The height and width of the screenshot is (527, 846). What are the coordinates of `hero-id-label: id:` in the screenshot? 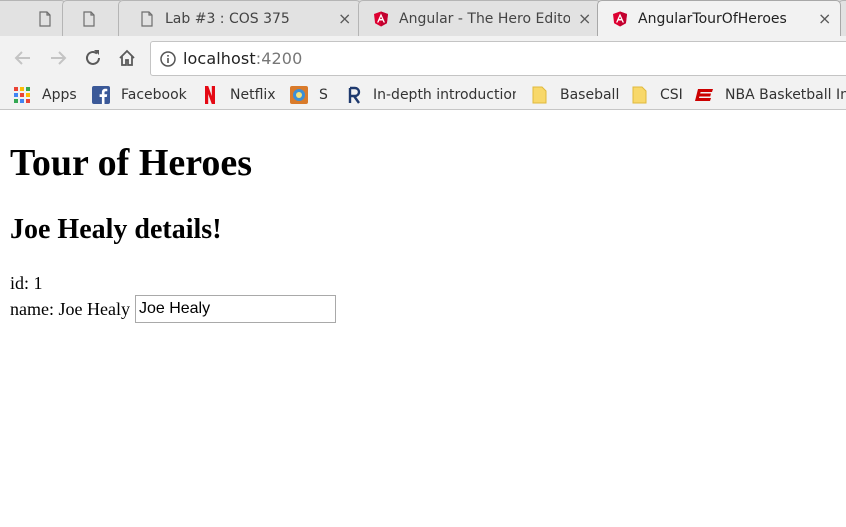 It's located at (22, 283).